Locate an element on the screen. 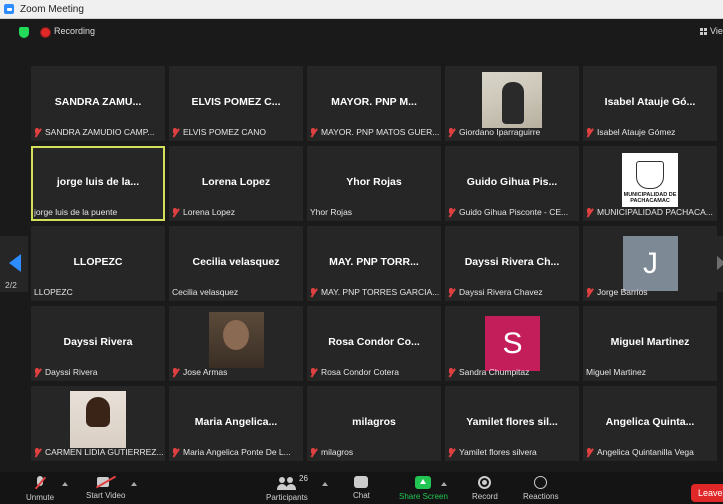  start-video-button: Start Video is located at coordinates (105, 488).